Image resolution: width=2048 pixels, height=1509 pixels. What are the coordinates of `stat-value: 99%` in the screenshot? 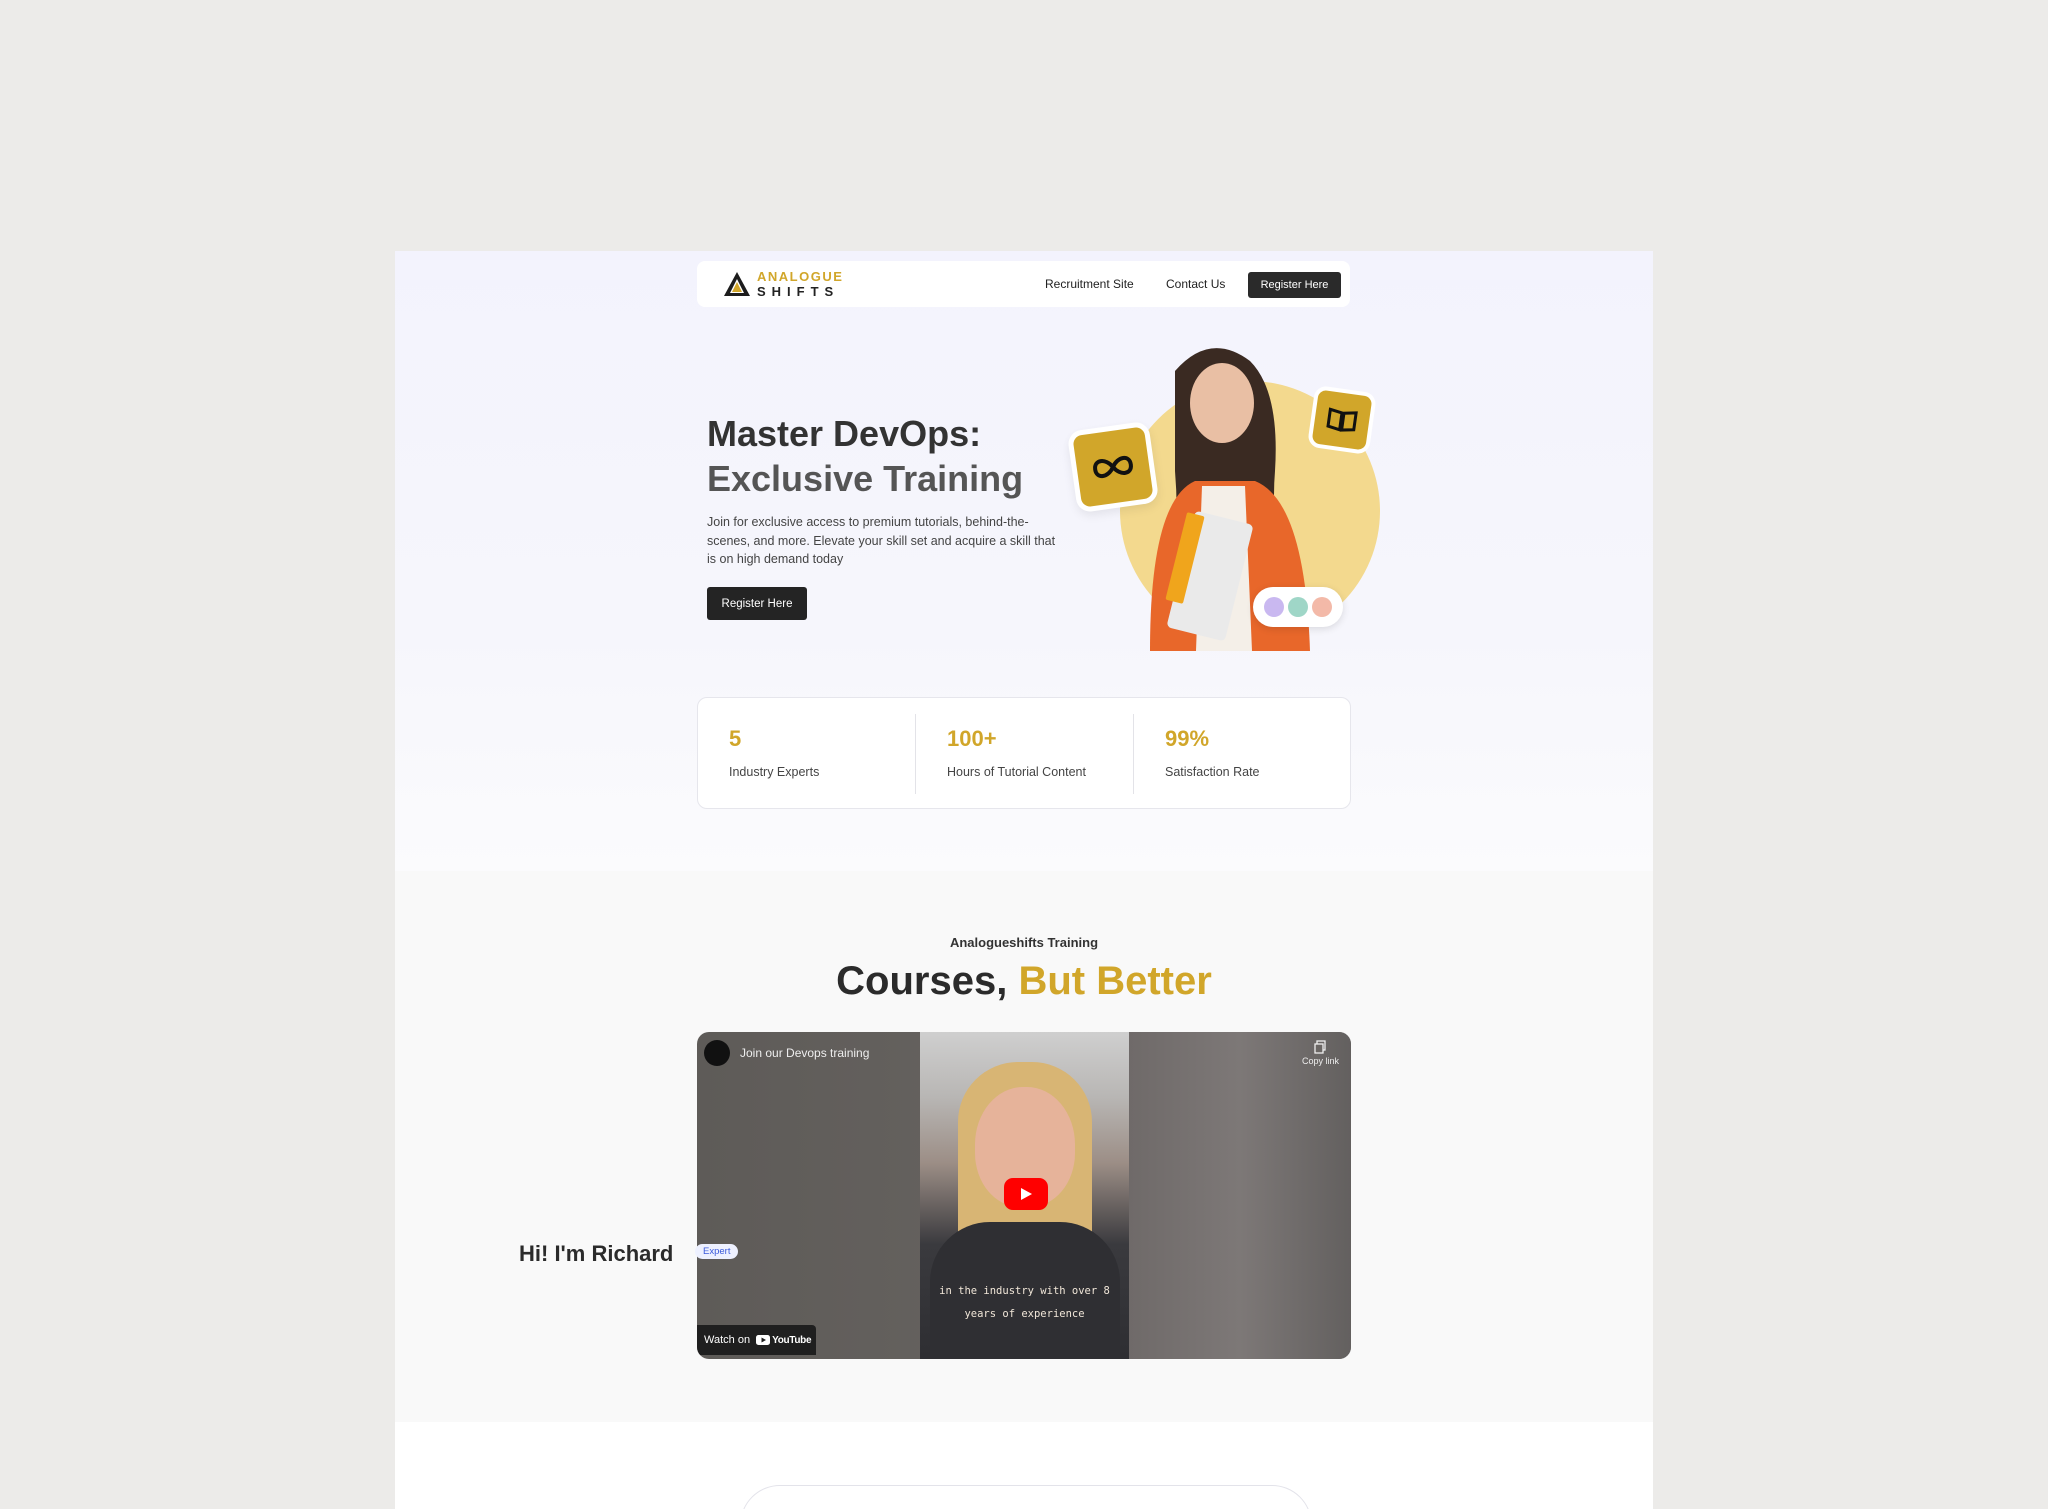 It's located at (1187, 738).